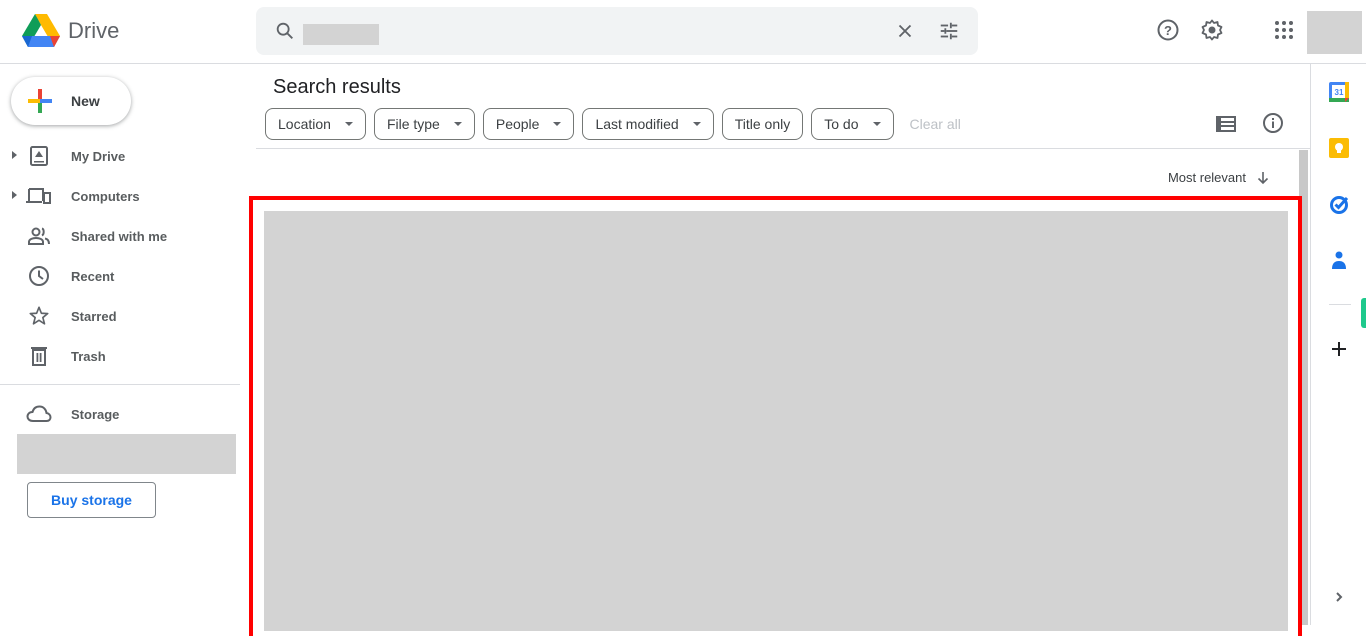 The image size is (1366, 636). Describe the element at coordinates (1284, 32) in the screenshot. I see `apps-icon` at that location.